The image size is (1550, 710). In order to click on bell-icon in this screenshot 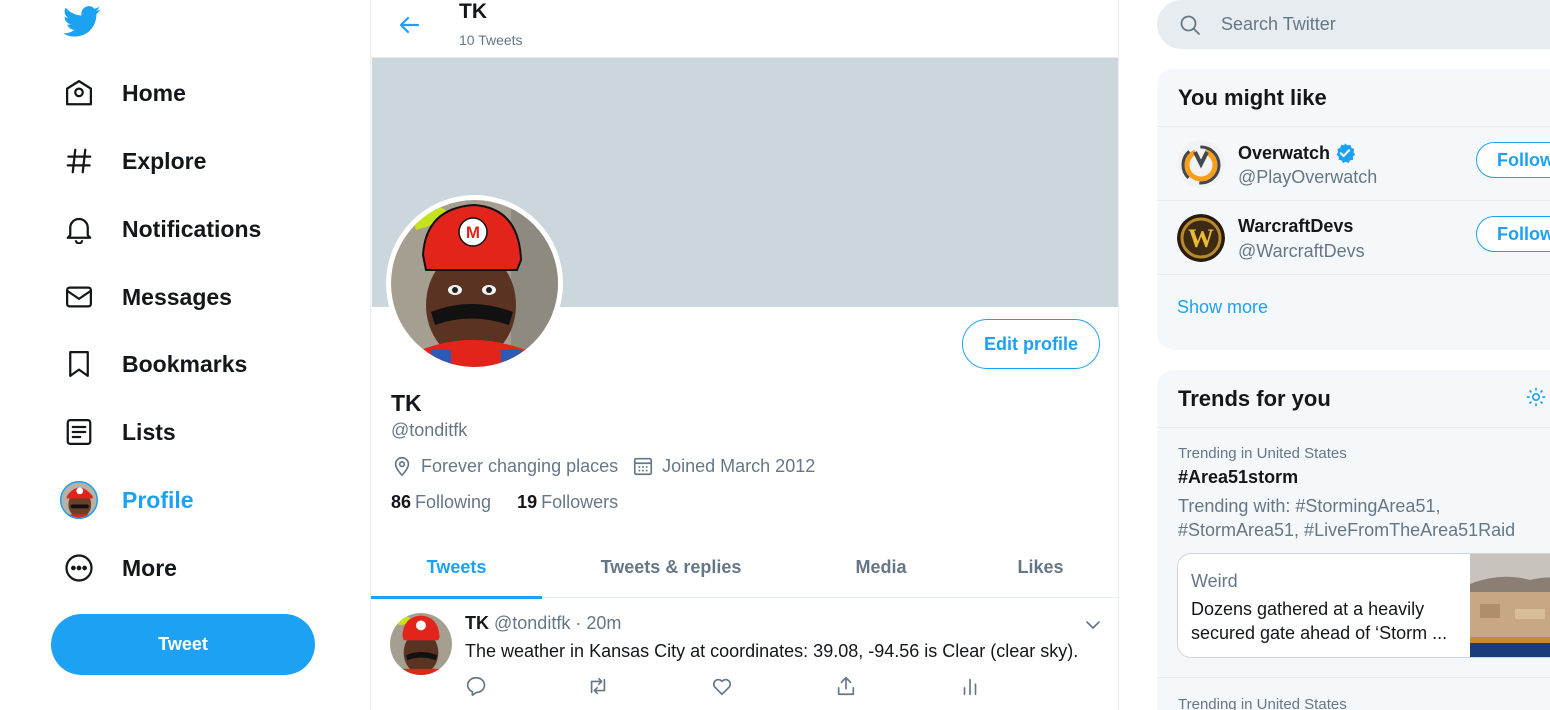, I will do `click(79, 229)`.